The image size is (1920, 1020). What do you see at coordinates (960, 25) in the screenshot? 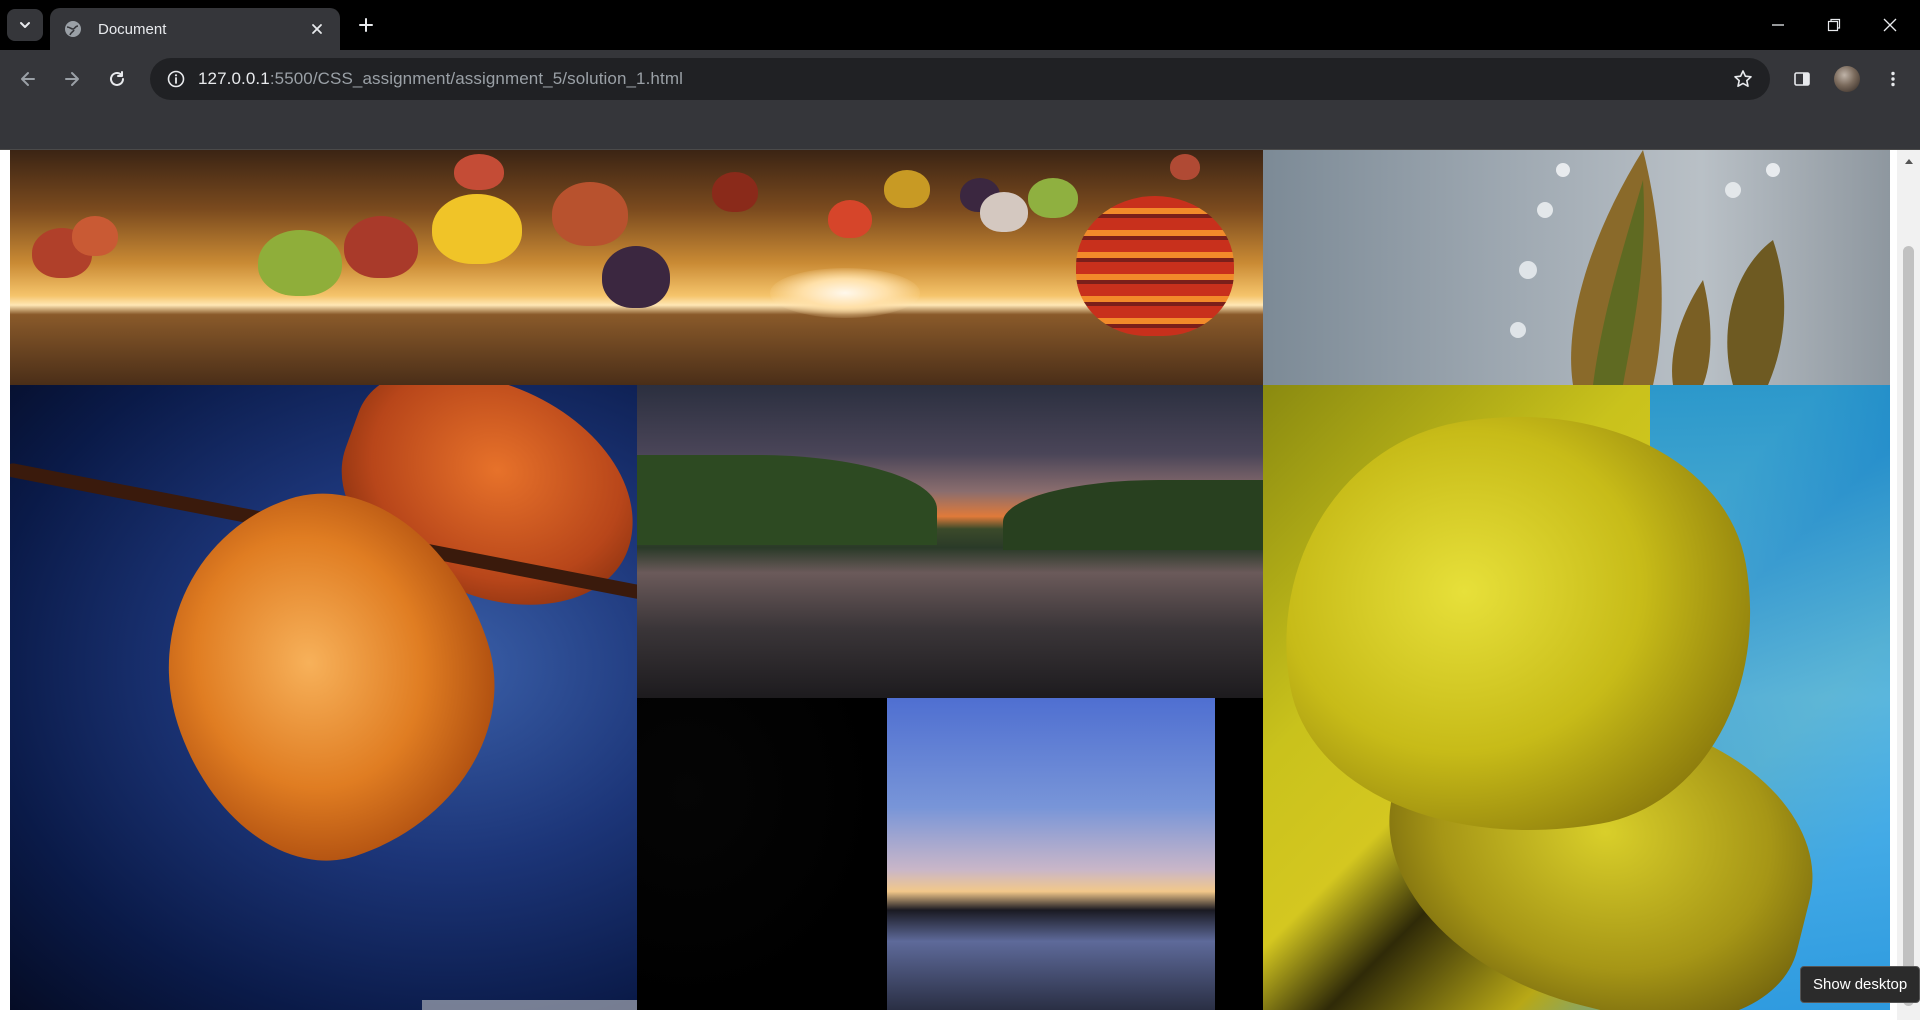
I see `tab-strip: Document` at bounding box center [960, 25].